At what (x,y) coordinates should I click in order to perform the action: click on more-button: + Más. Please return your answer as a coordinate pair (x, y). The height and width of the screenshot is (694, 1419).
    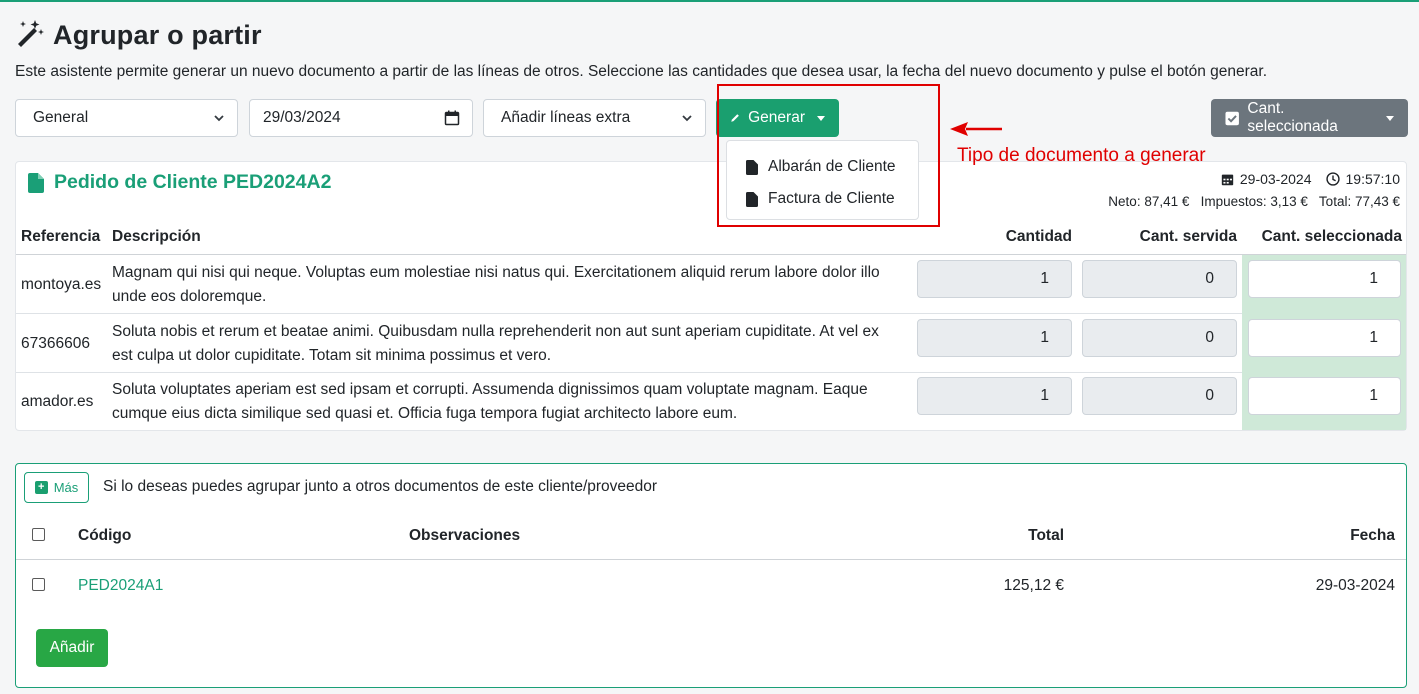
    Looking at the image, I should click on (56, 487).